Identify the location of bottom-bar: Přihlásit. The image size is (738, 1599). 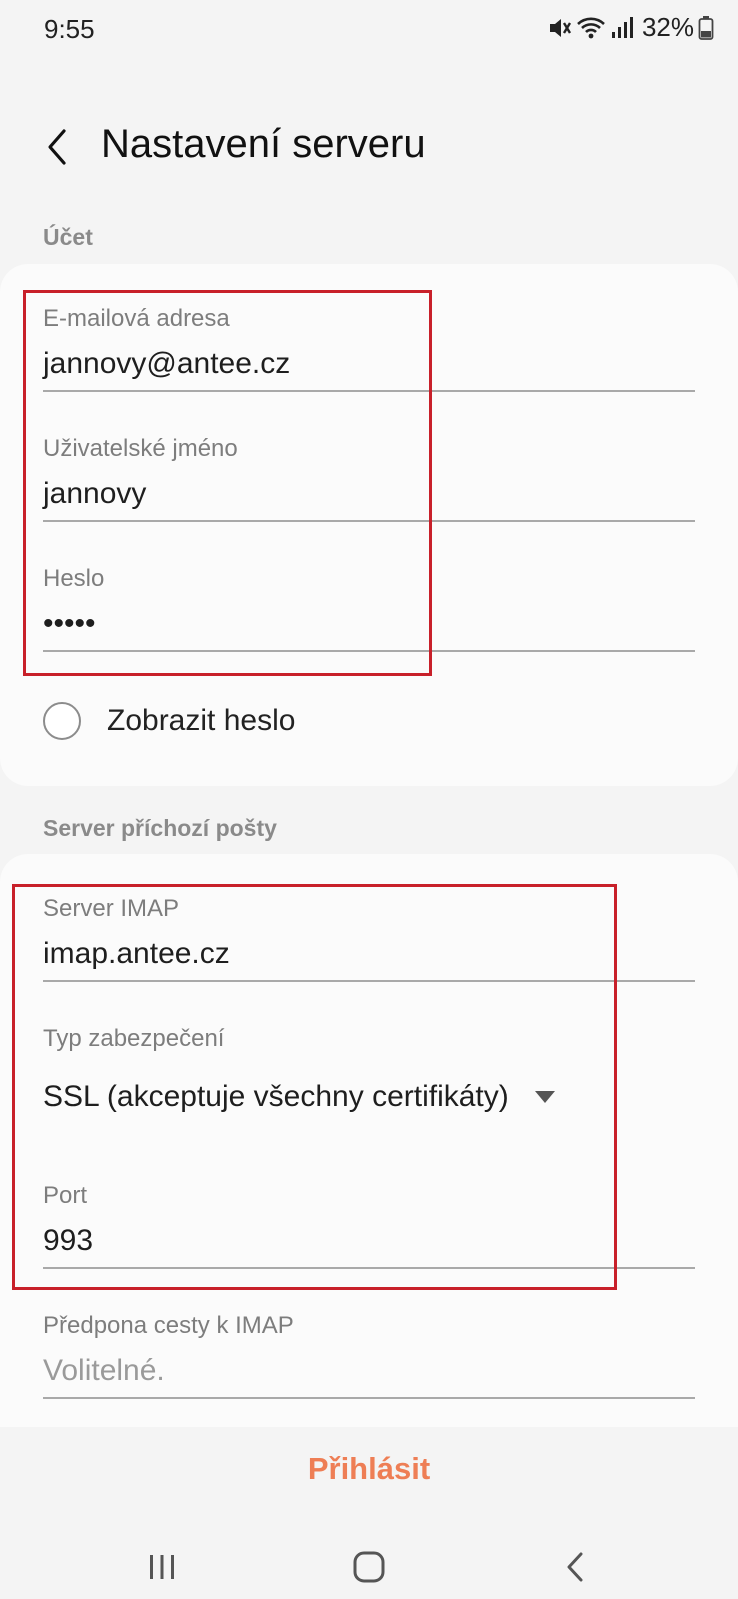
(369, 1513).